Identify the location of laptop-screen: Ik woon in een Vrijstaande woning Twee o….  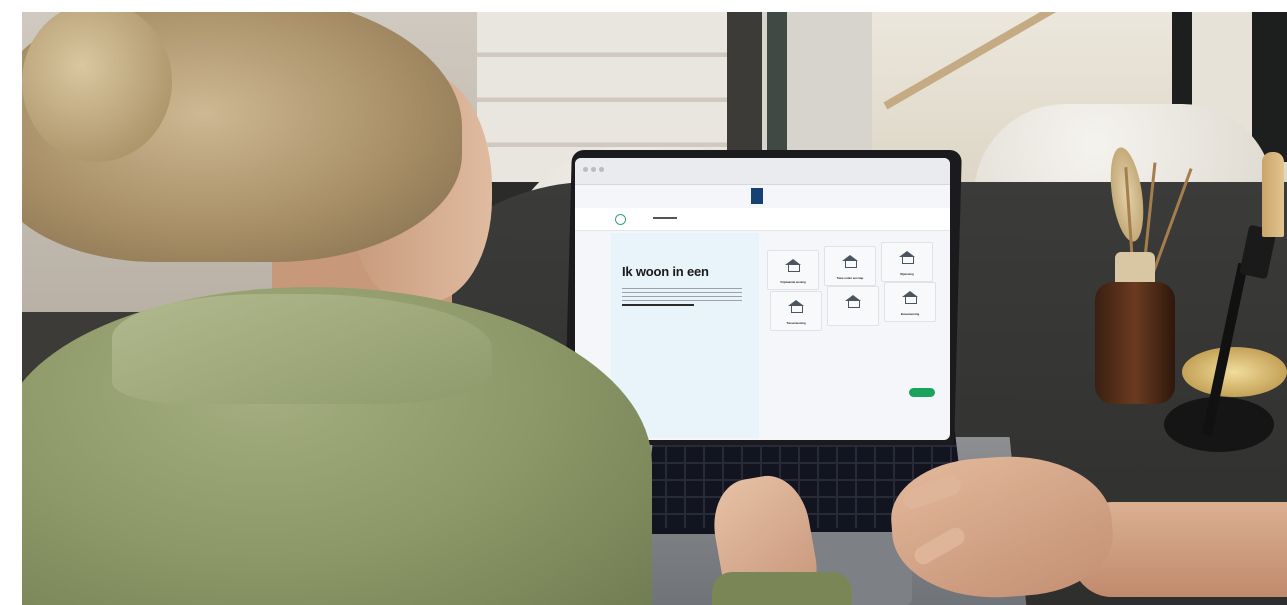
(762, 299).